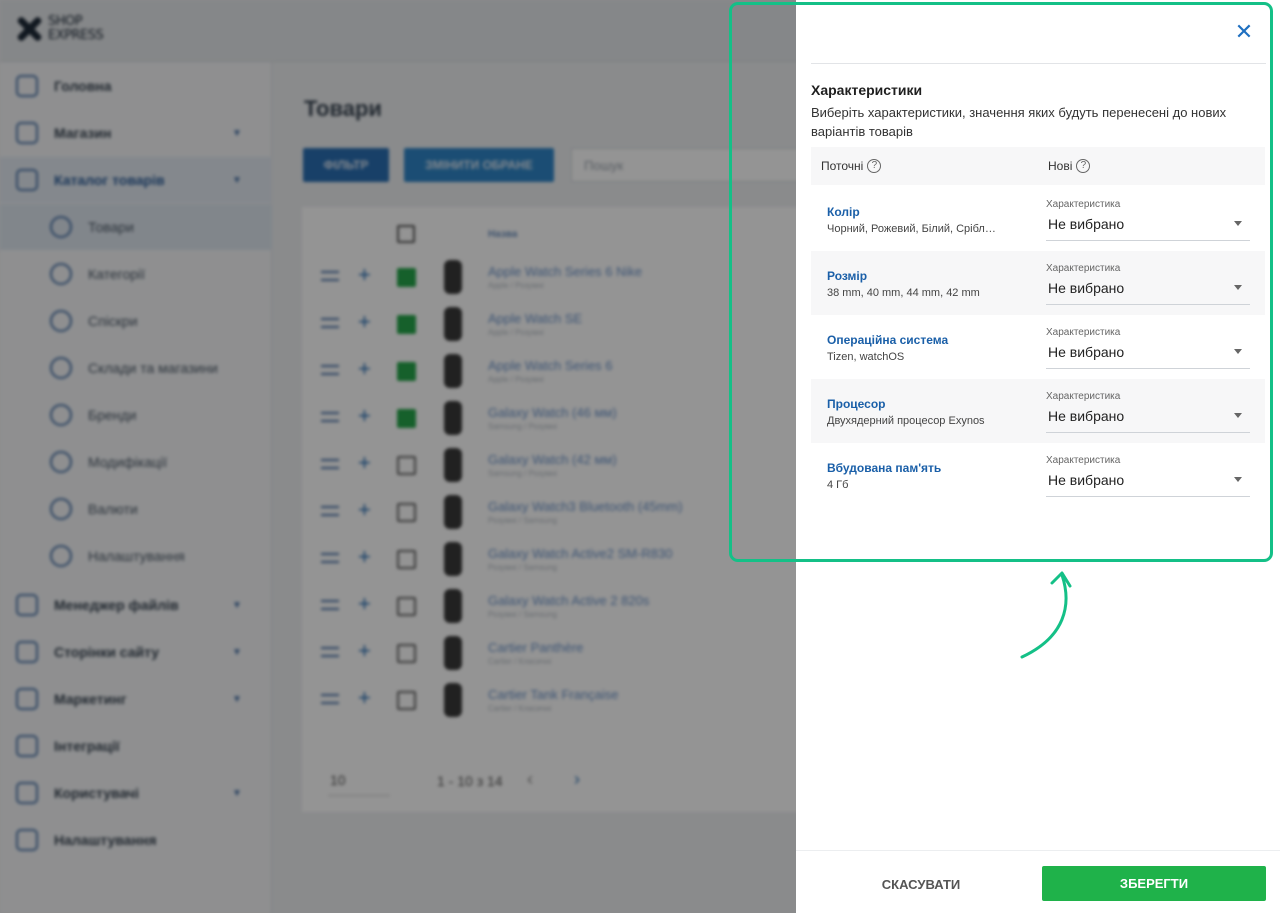  Describe the element at coordinates (1038, 166) in the screenshot. I see `mapping-header: Поточні ? Нові ?` at that location.